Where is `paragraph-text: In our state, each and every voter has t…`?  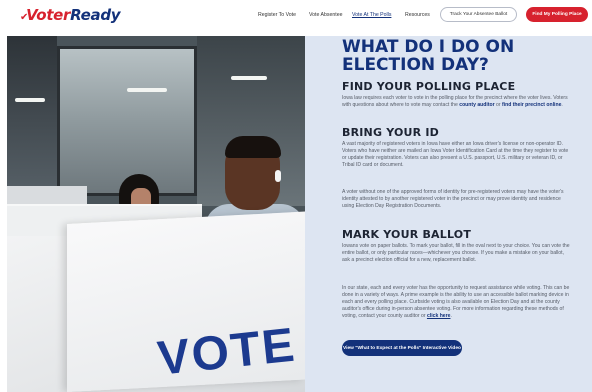 paragraph-text: In our state, each and every voter has t… is located at coordinates (456, 302).